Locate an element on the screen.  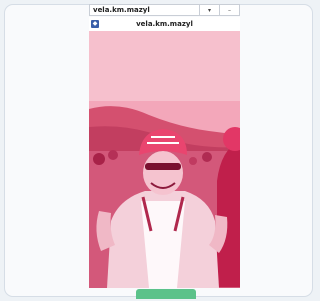
app-title: vela.km.mazyl is located at coordinates (164, 24).